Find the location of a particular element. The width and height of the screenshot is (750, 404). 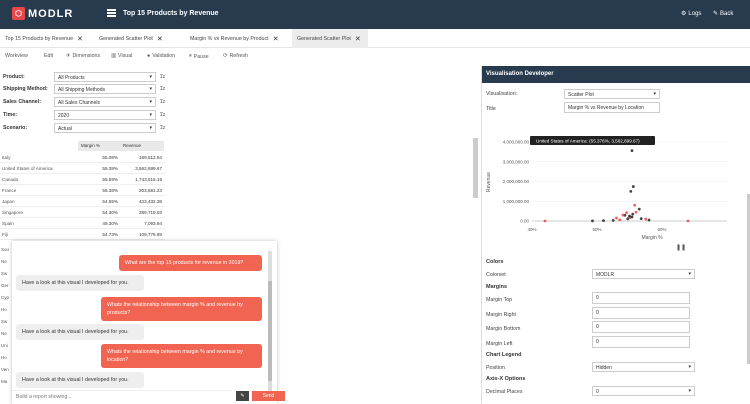

microphone-icon: ✎ is located at coordinates (242, 396).